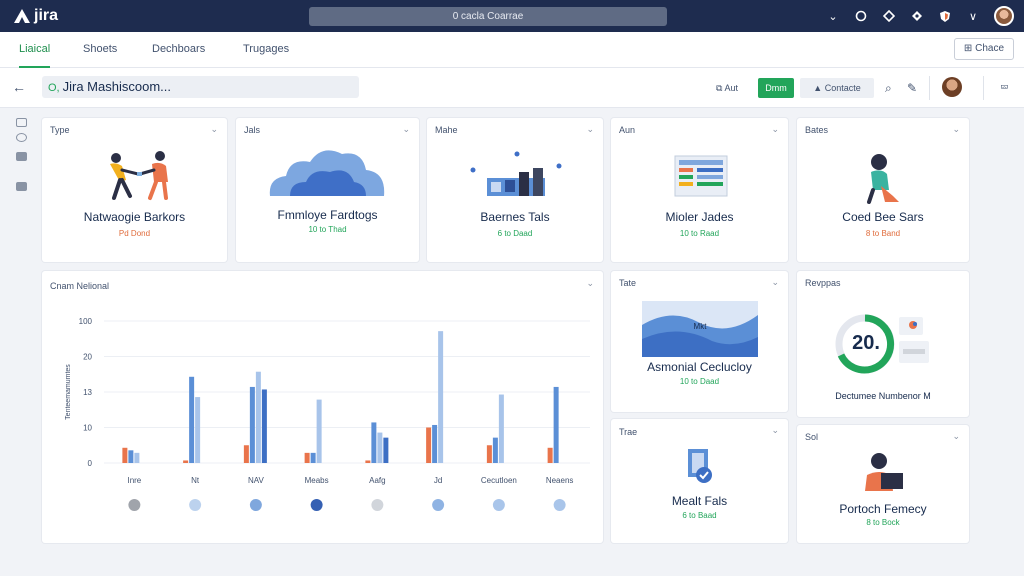  What do you see at coordinates (438, 480) in the screenshot?
I see `x-tick-label: Jd` at bounding box center [438, 480].